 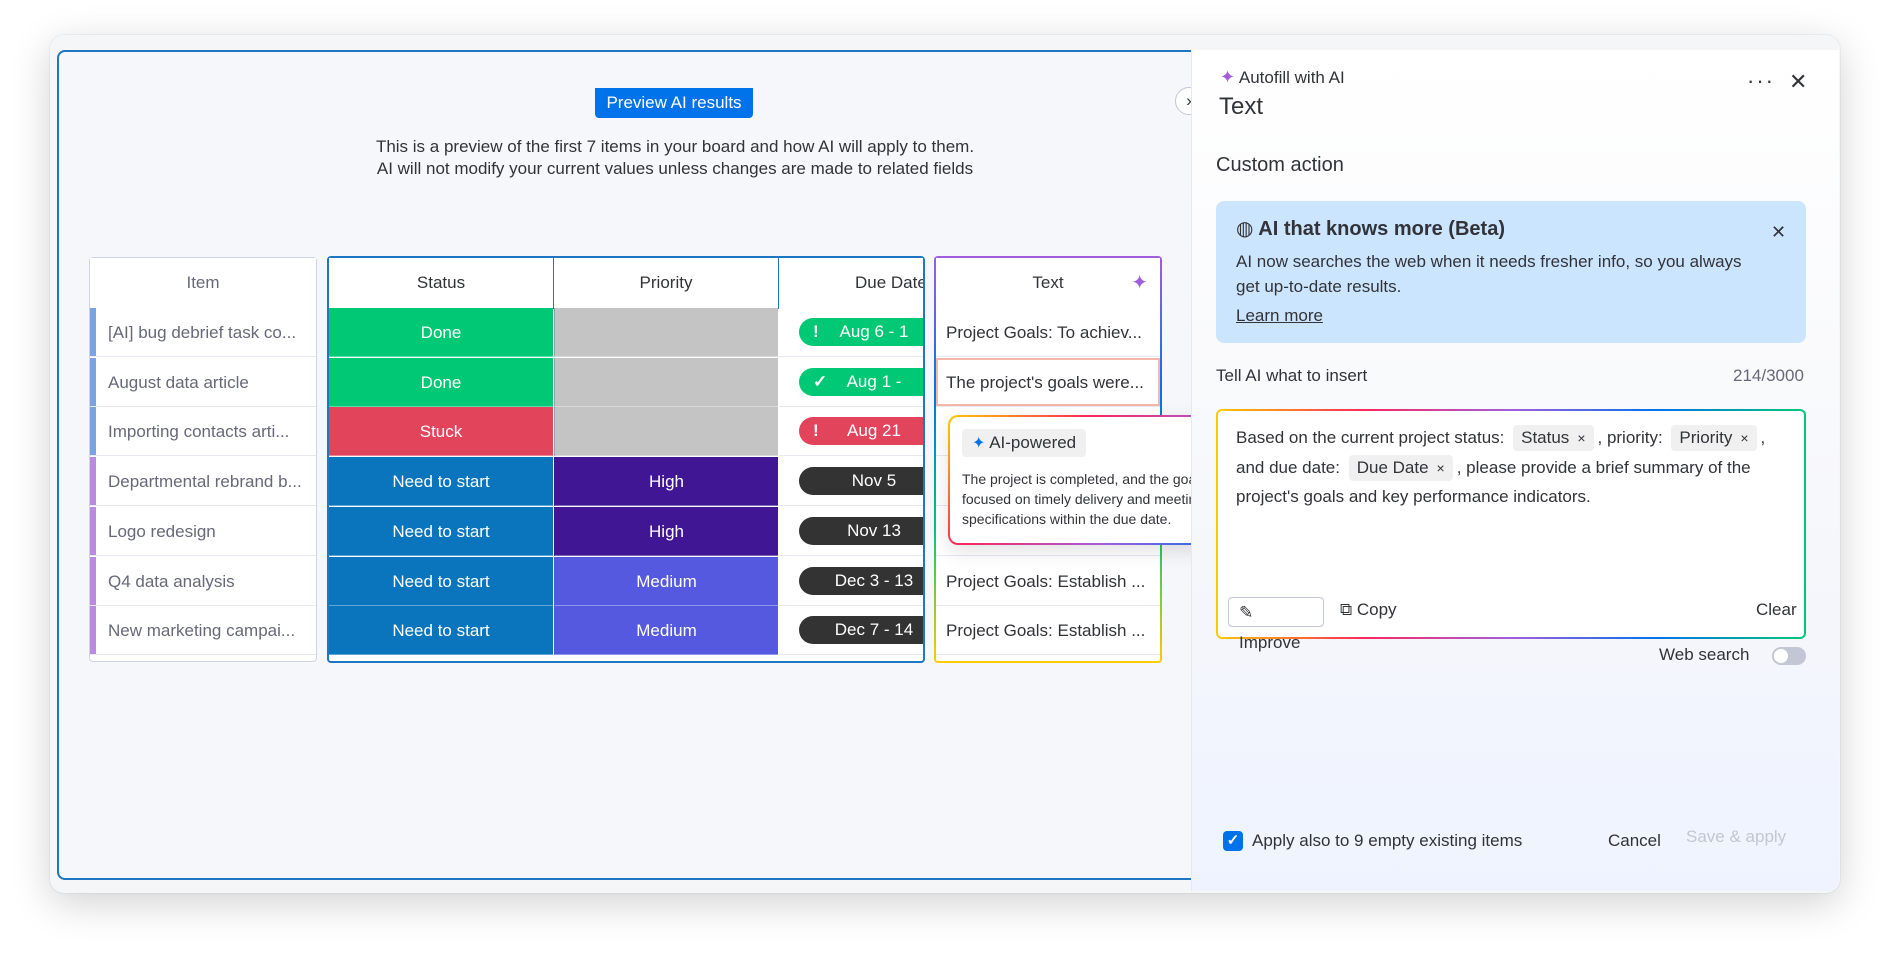 What do you see at coordinates (1276, 624) in the screenshot?
I see `improve-button: ✎ Improve` at bounding box center [1276, 624].